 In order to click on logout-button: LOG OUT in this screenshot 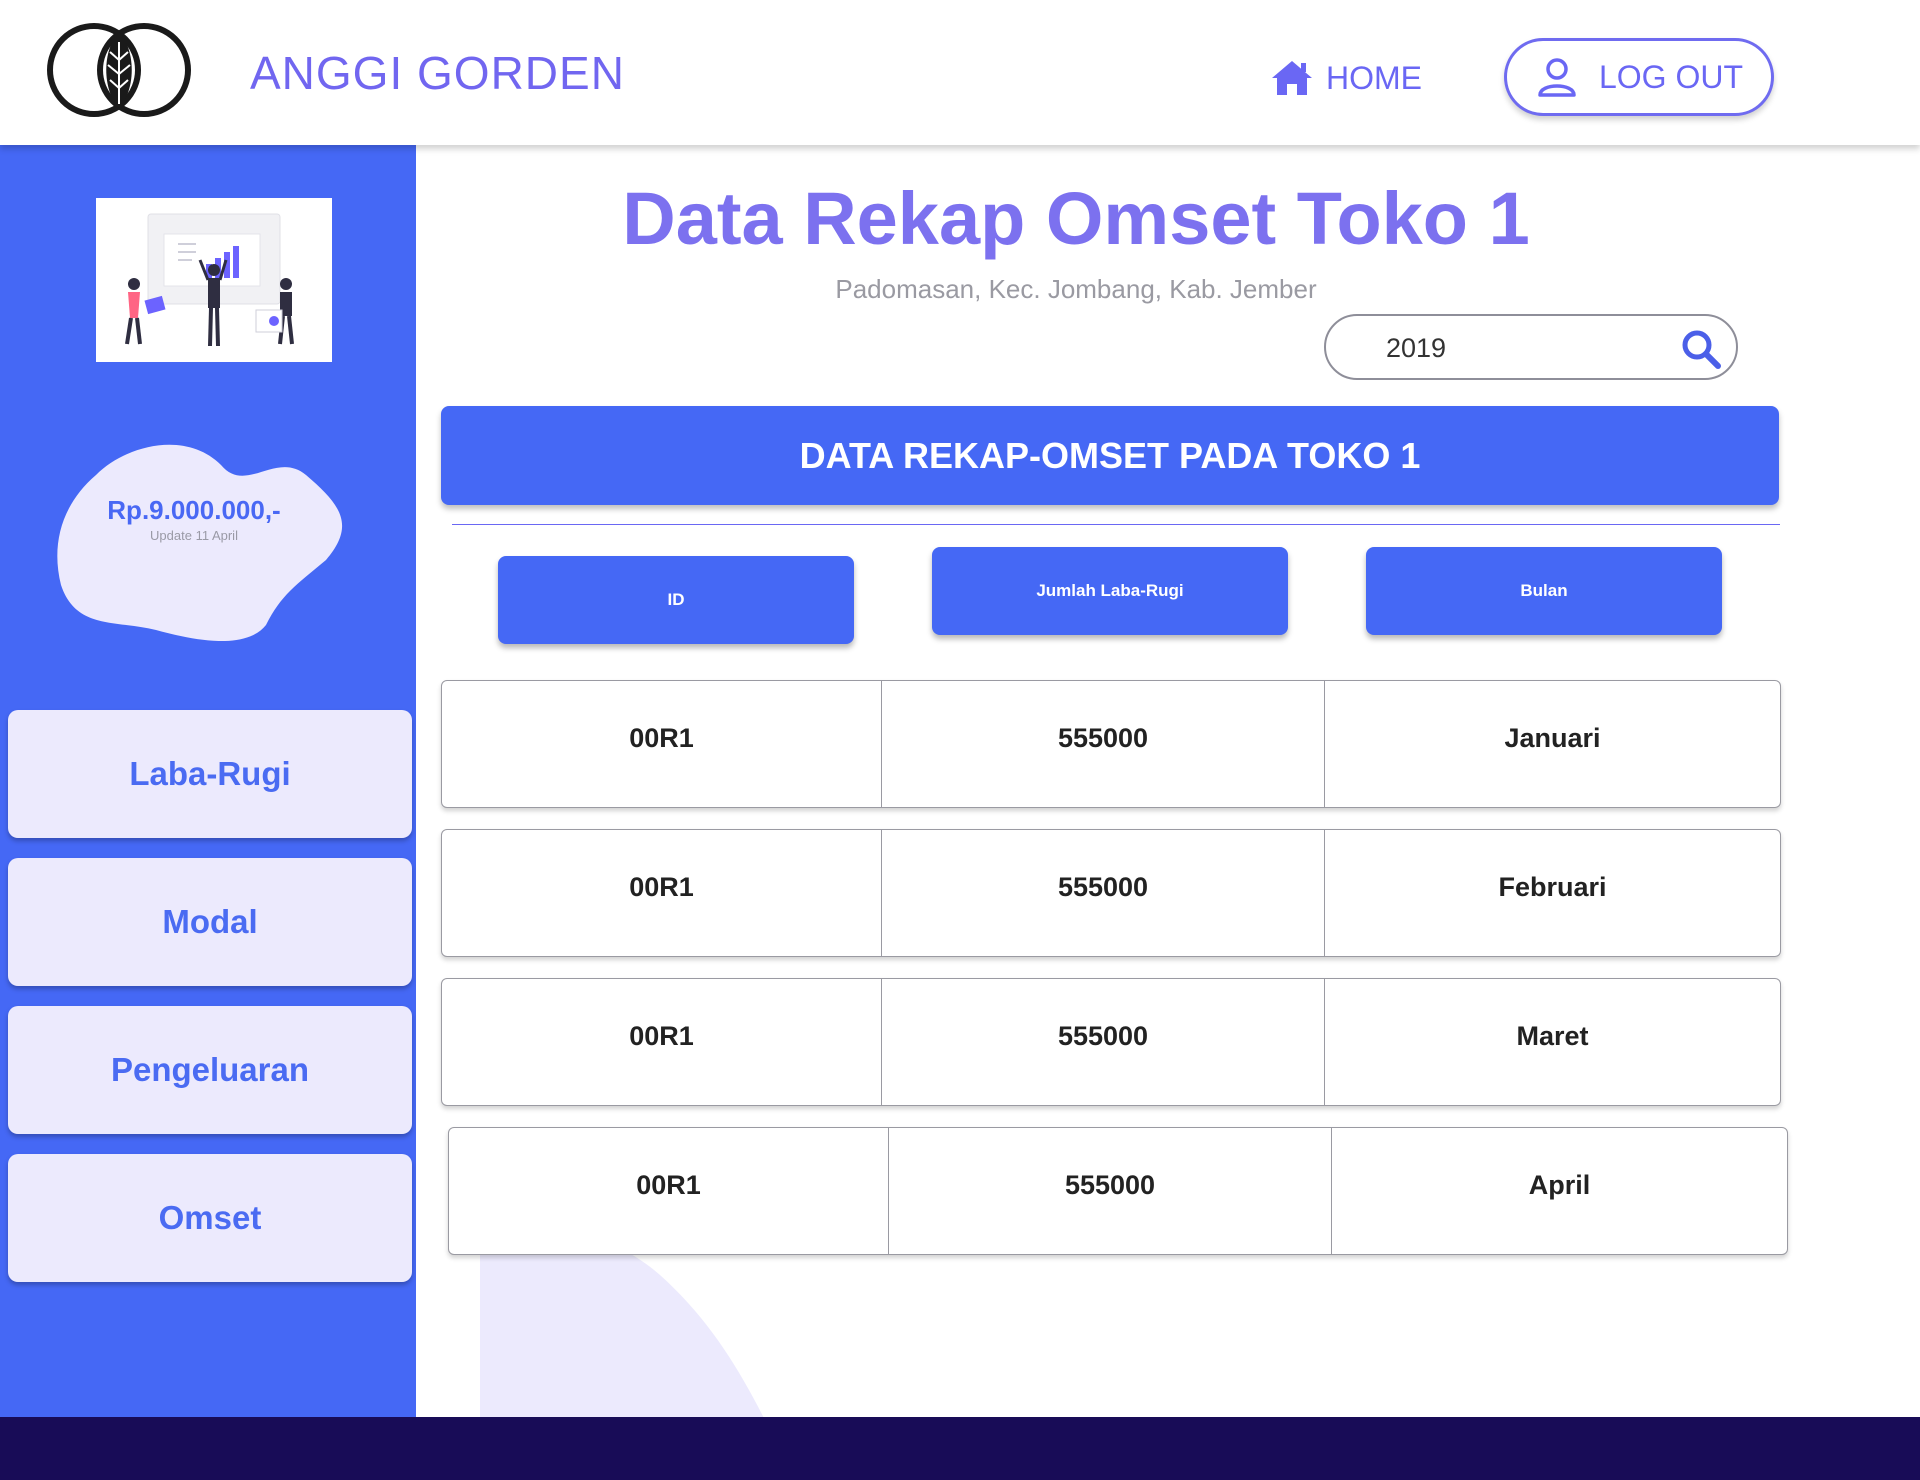, I will do `click(1639, 77)`.